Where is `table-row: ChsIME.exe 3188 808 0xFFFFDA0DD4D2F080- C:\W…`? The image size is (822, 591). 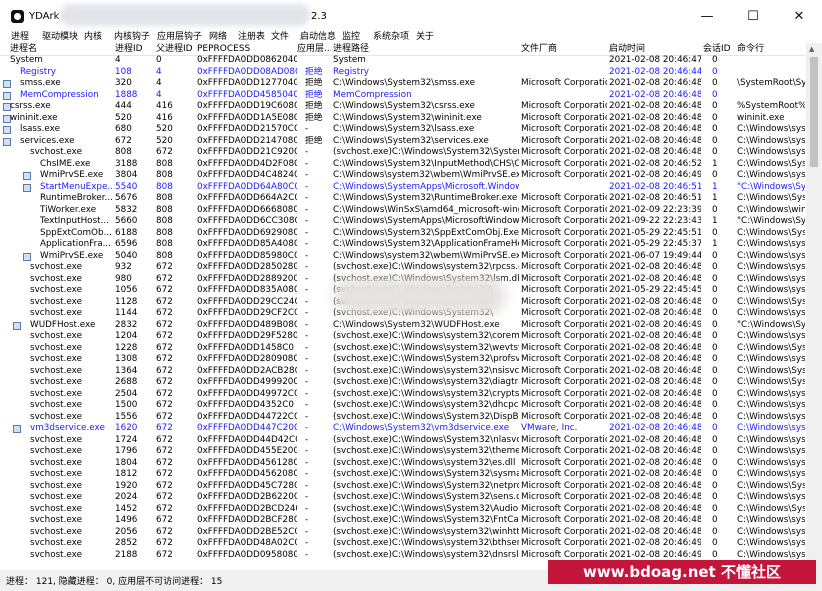 table-row: ChsIME.exe 3188 808 0xFFFFDA0DD4D2F080- C:\W… is located at coordinates (402, 165).